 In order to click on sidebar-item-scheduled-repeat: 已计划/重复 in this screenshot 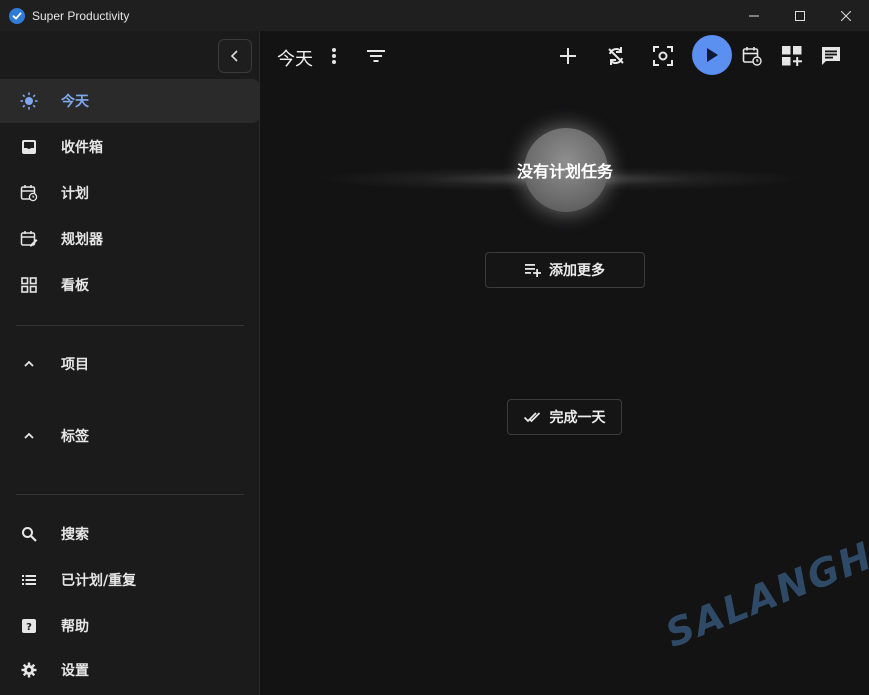, I will do `click(130, 580)`.